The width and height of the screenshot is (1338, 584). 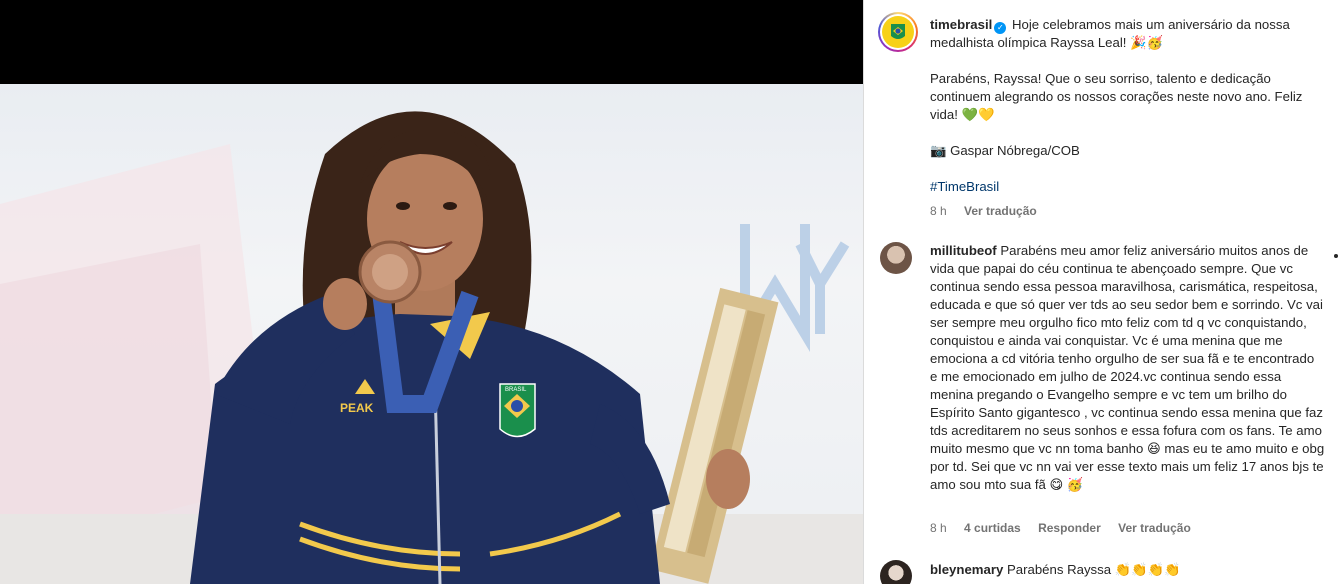 I want to click on hashtag-link: #TimeBrasil, so click(x=1127, y=187).